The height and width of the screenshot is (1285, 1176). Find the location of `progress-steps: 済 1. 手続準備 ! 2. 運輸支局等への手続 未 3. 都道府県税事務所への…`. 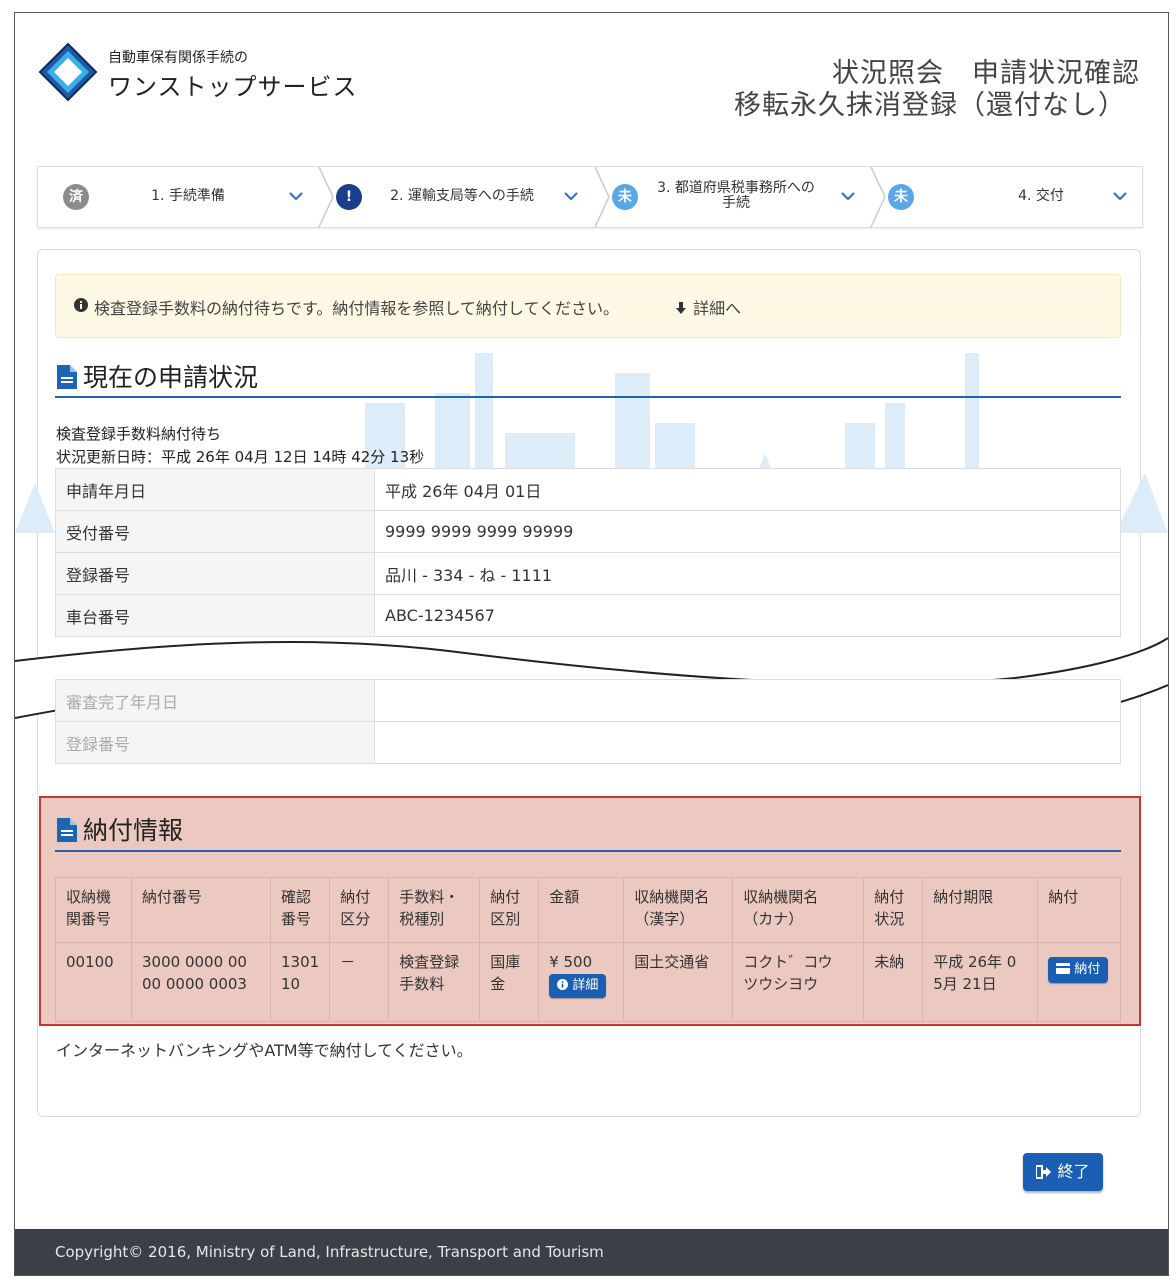

progress-steps: 済 1. 手続準備 ! 2. 運輸支局等への手続 未 3. 都道府県税事務所への… is located at coordinates (590, 197).